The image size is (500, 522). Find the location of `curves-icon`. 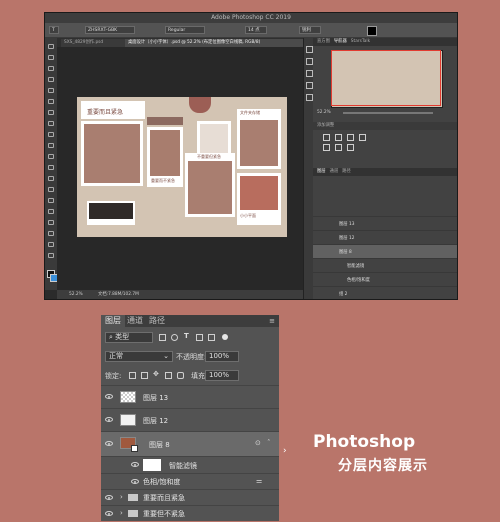

curves-icon is located at coordinates (350, 137).